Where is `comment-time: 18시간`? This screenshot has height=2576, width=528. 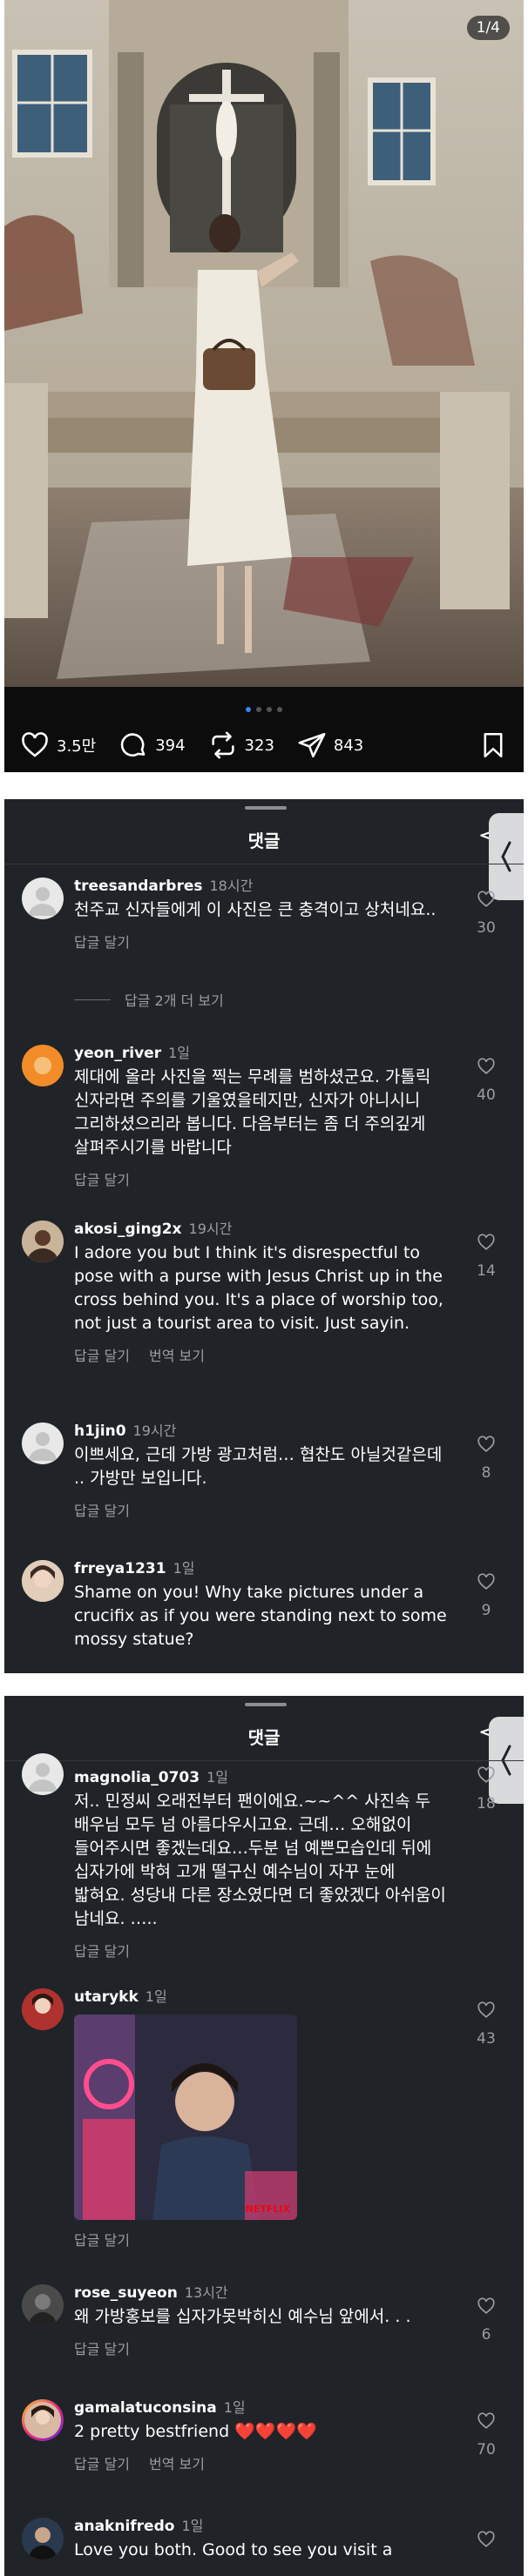 comment-time: 18시간 is located at coordinates (231, 886).